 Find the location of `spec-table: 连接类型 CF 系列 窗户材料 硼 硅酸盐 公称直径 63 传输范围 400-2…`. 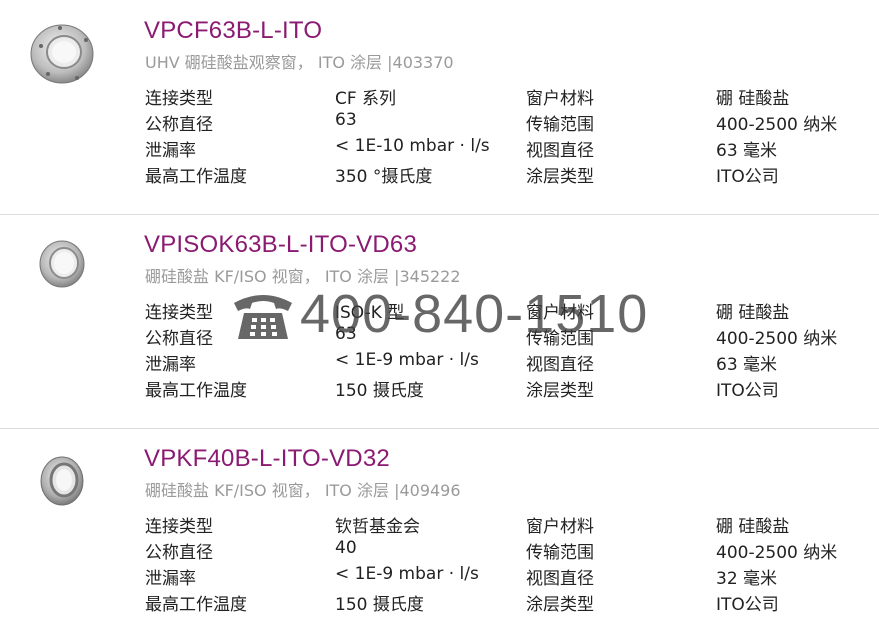

spec-table: 连接类型 CF 系列 窗户材料 硼 硅酸盐 公称直径 63 传输范围 400-2… is located at coordinates (505, 136).